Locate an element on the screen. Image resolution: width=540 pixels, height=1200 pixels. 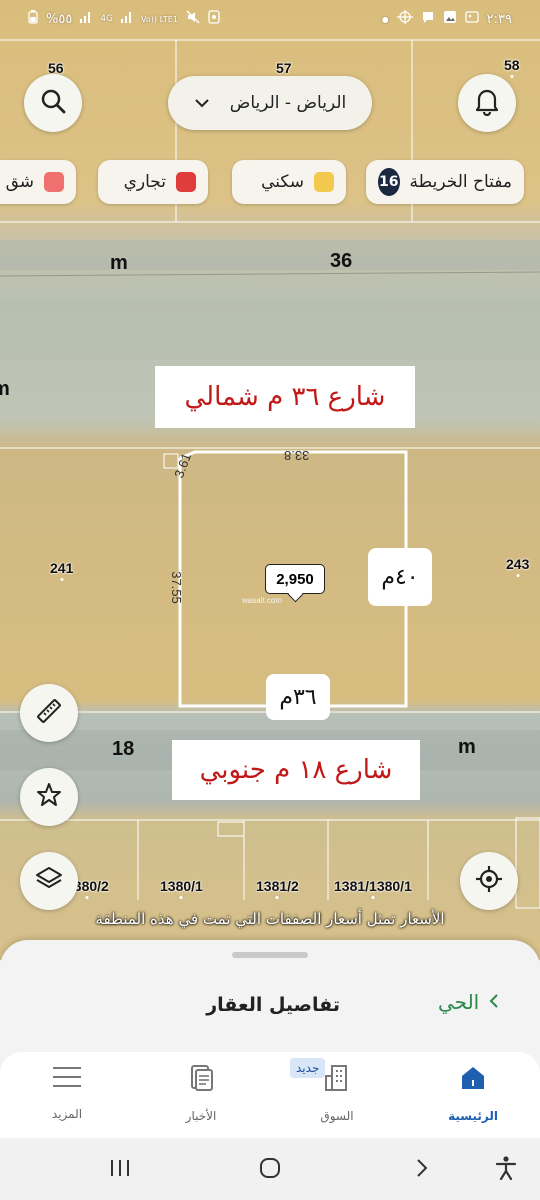
home-system-button is located at coordinates (270, 1170).